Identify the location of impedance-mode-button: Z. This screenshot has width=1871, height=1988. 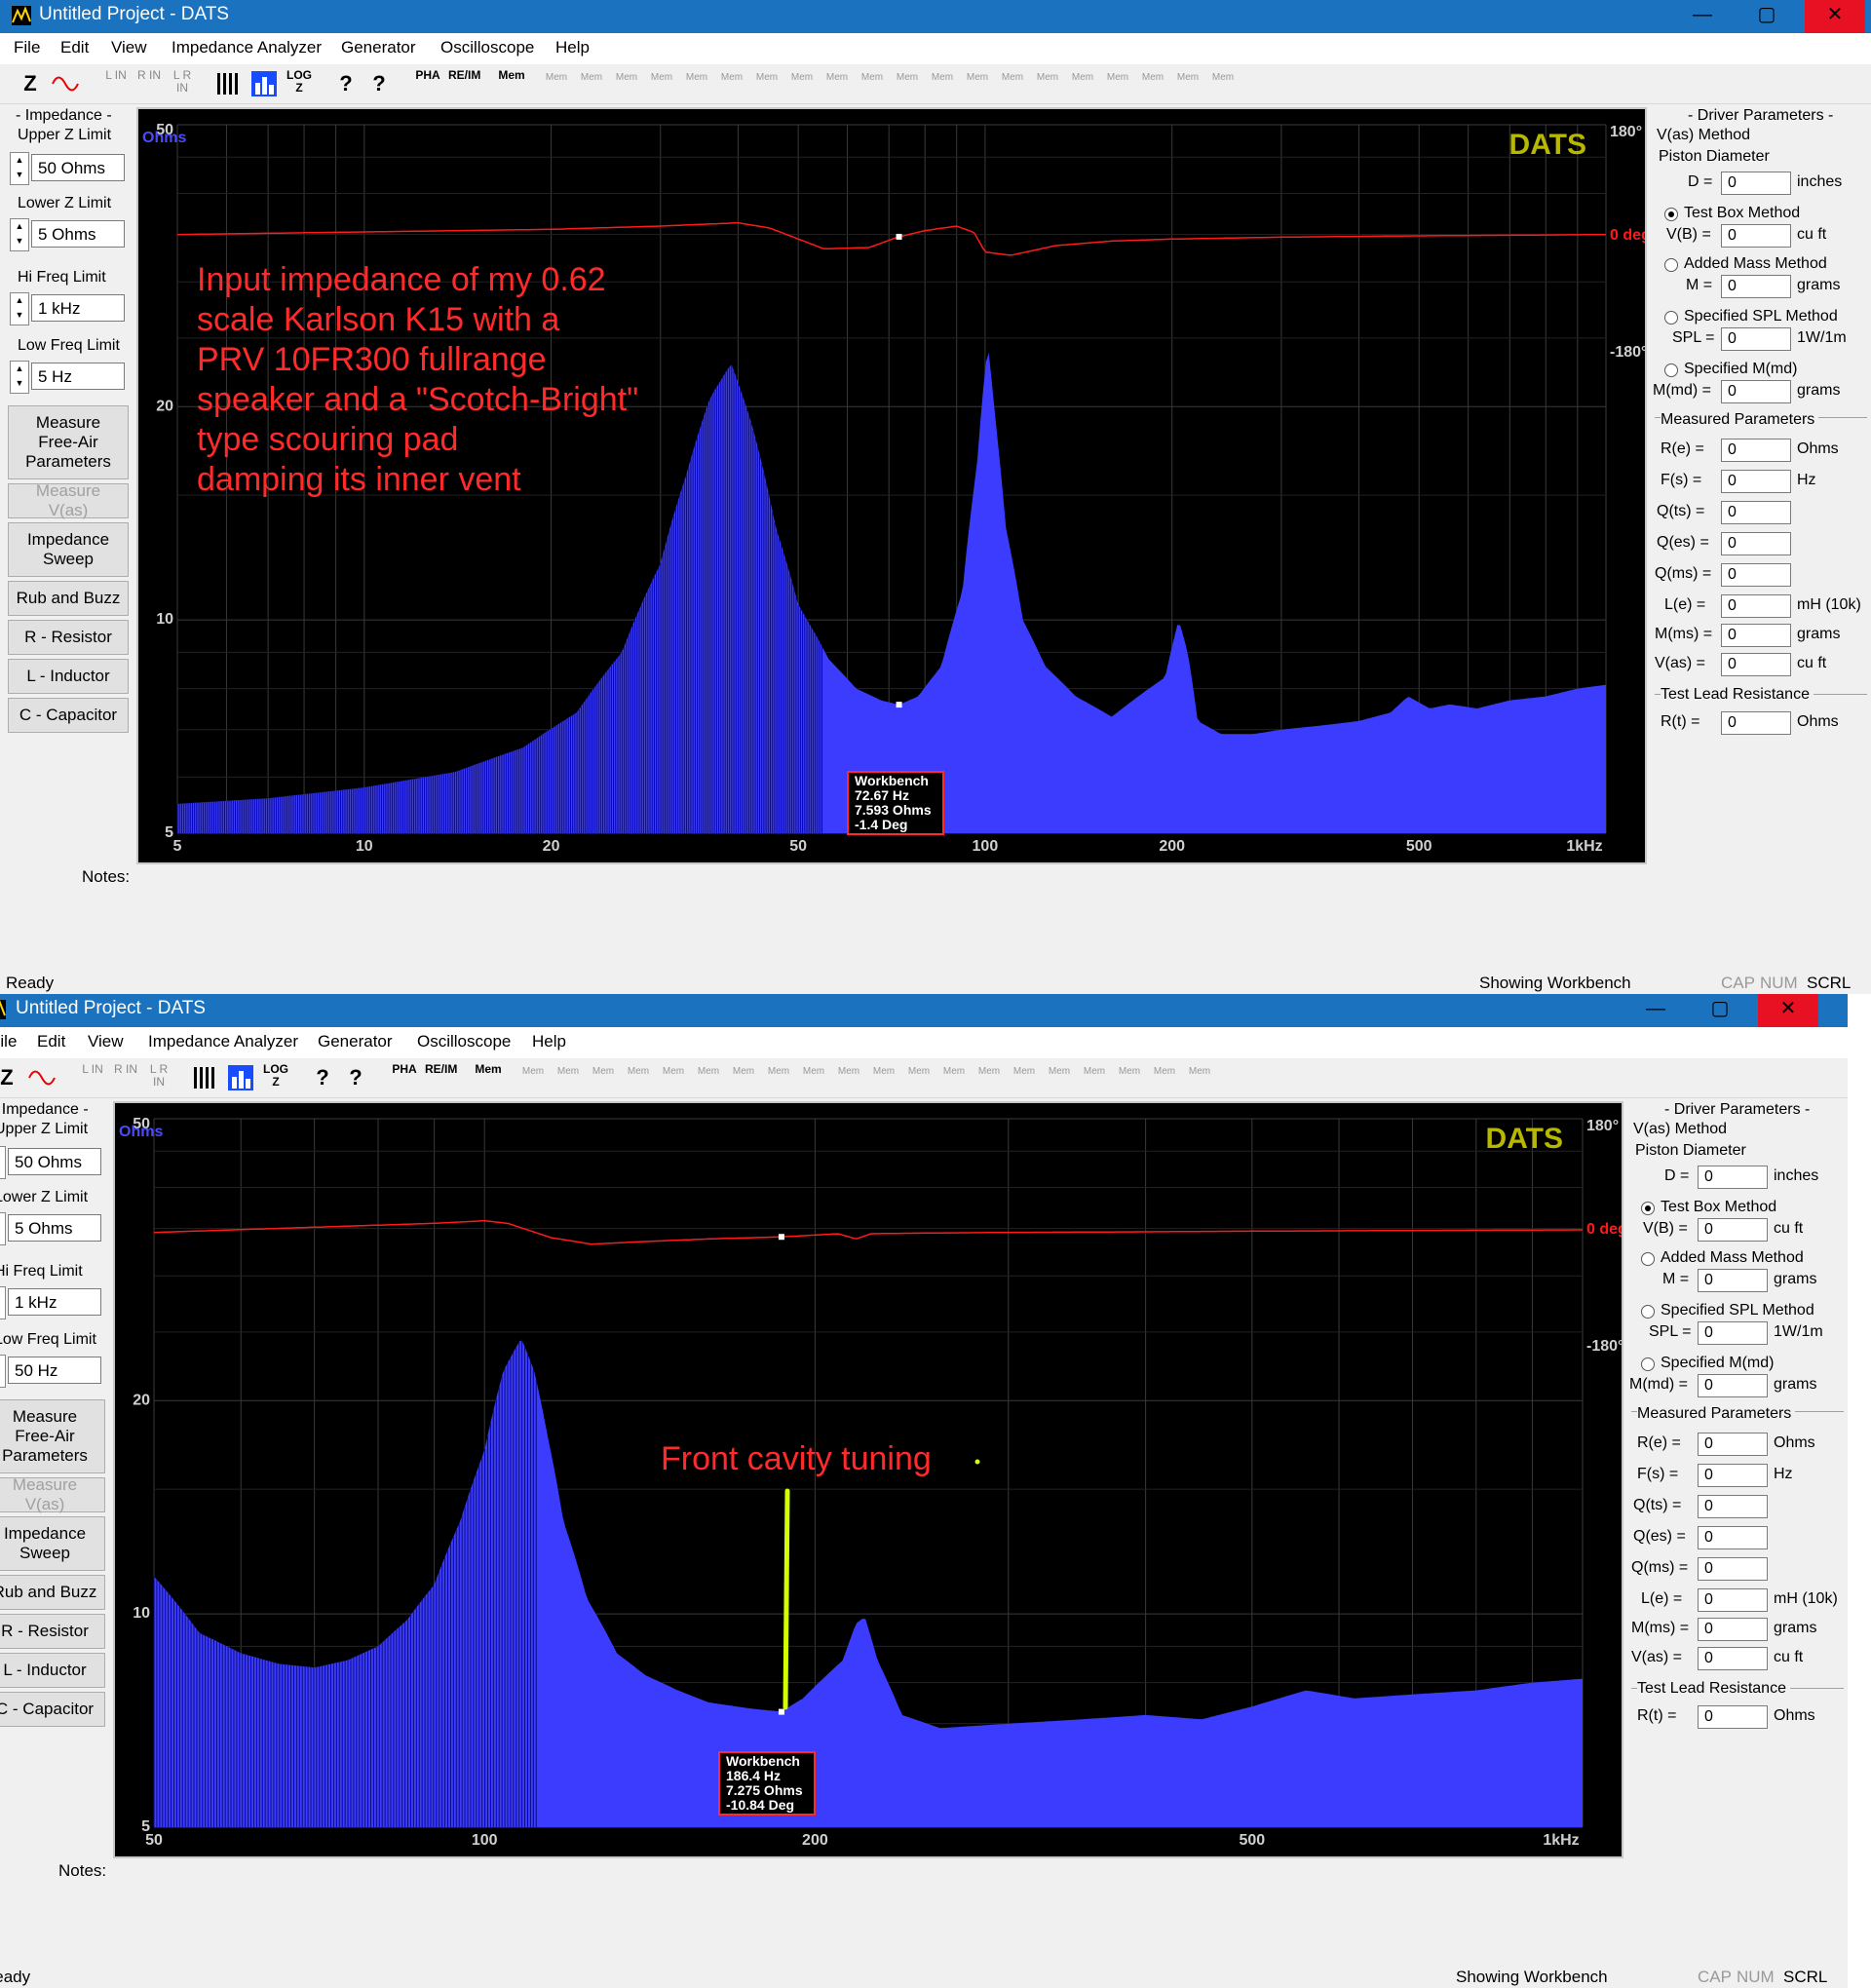
(30, 83).